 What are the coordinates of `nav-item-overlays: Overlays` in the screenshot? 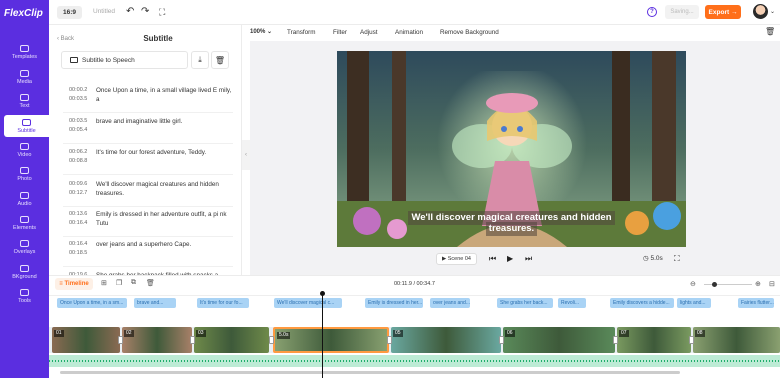 It's located at (24, 247).